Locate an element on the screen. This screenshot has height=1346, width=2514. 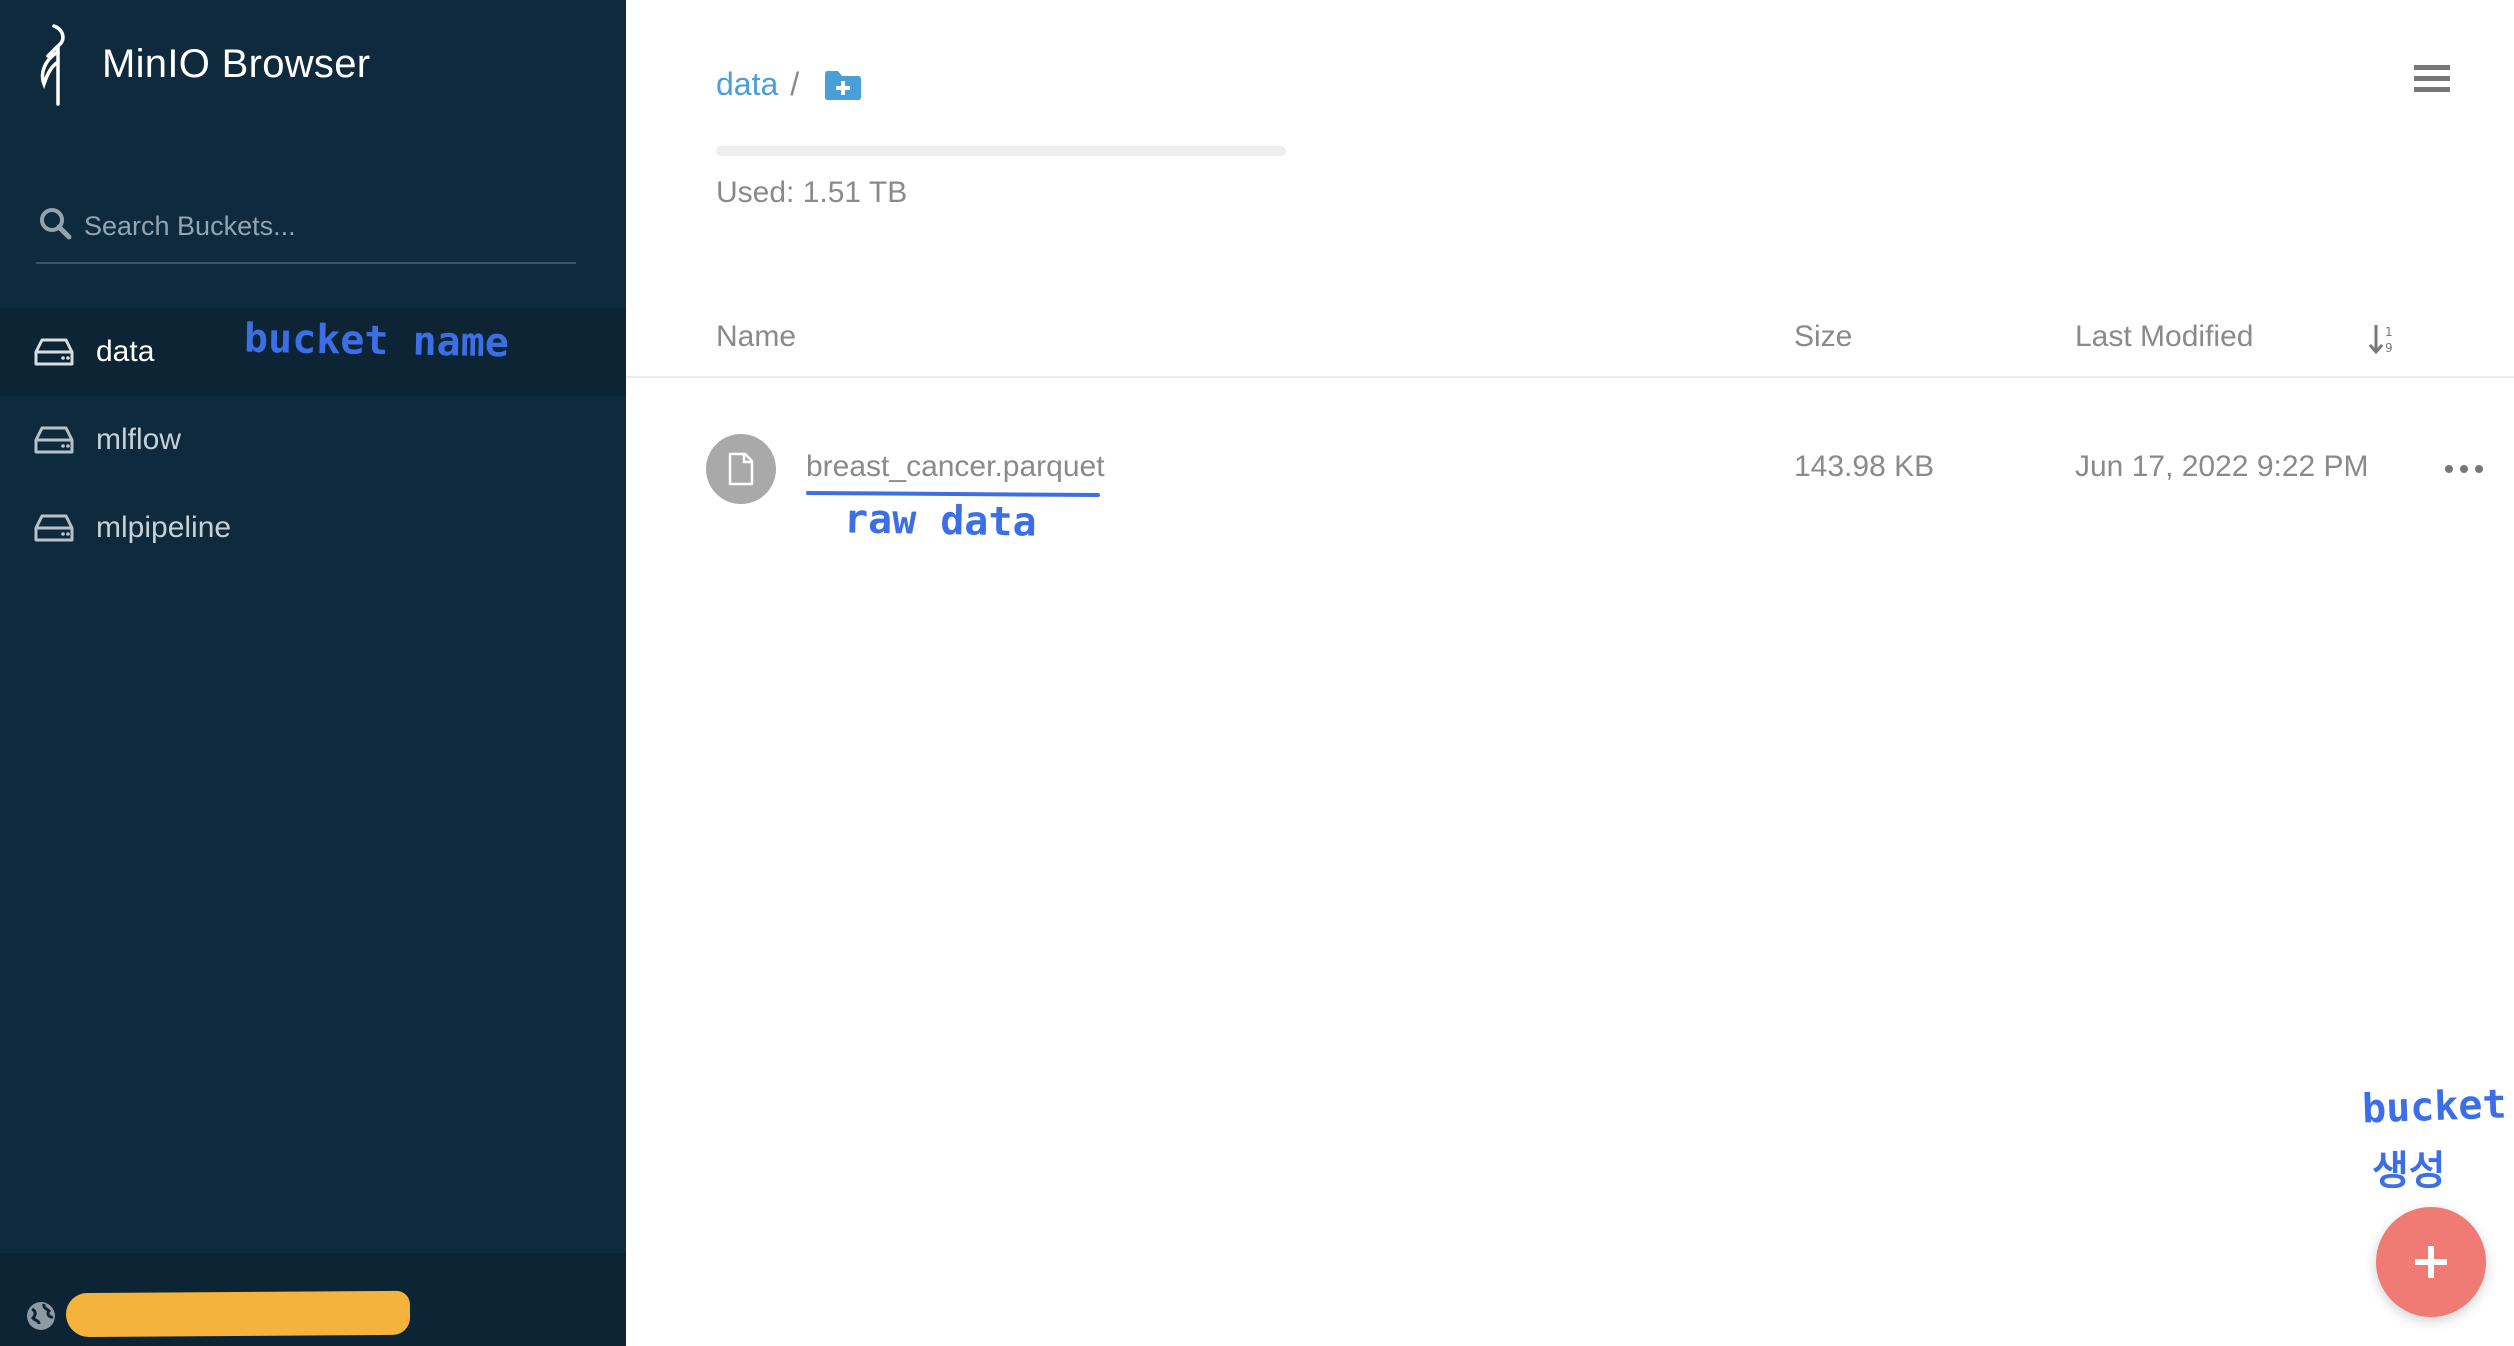
bucket-label: mlflow is located at coordinates (139, 439).